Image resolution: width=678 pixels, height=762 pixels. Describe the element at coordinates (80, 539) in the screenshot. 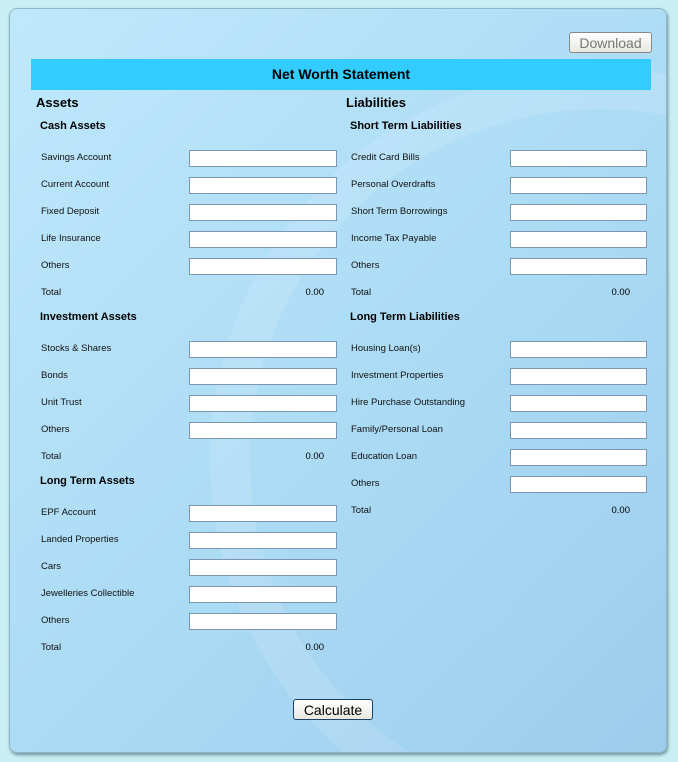

I see `field-label: Landed Properties` at that location.